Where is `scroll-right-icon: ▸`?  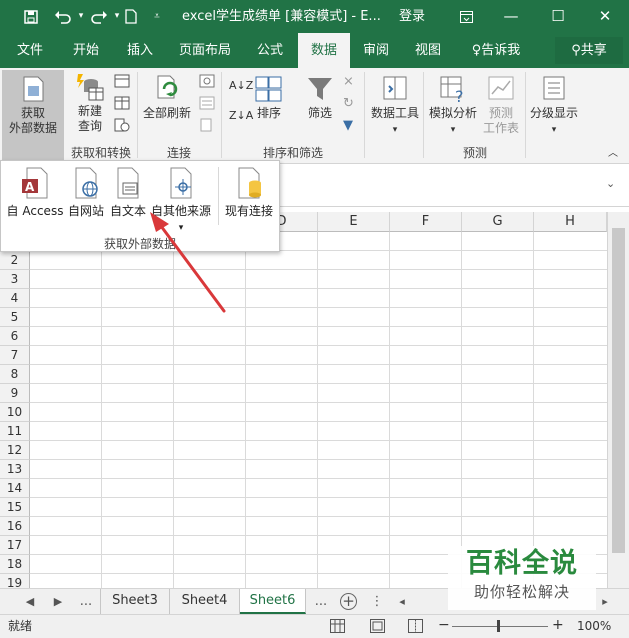 scroll-right-icon: ▸ is located at coordinates (605, 602).